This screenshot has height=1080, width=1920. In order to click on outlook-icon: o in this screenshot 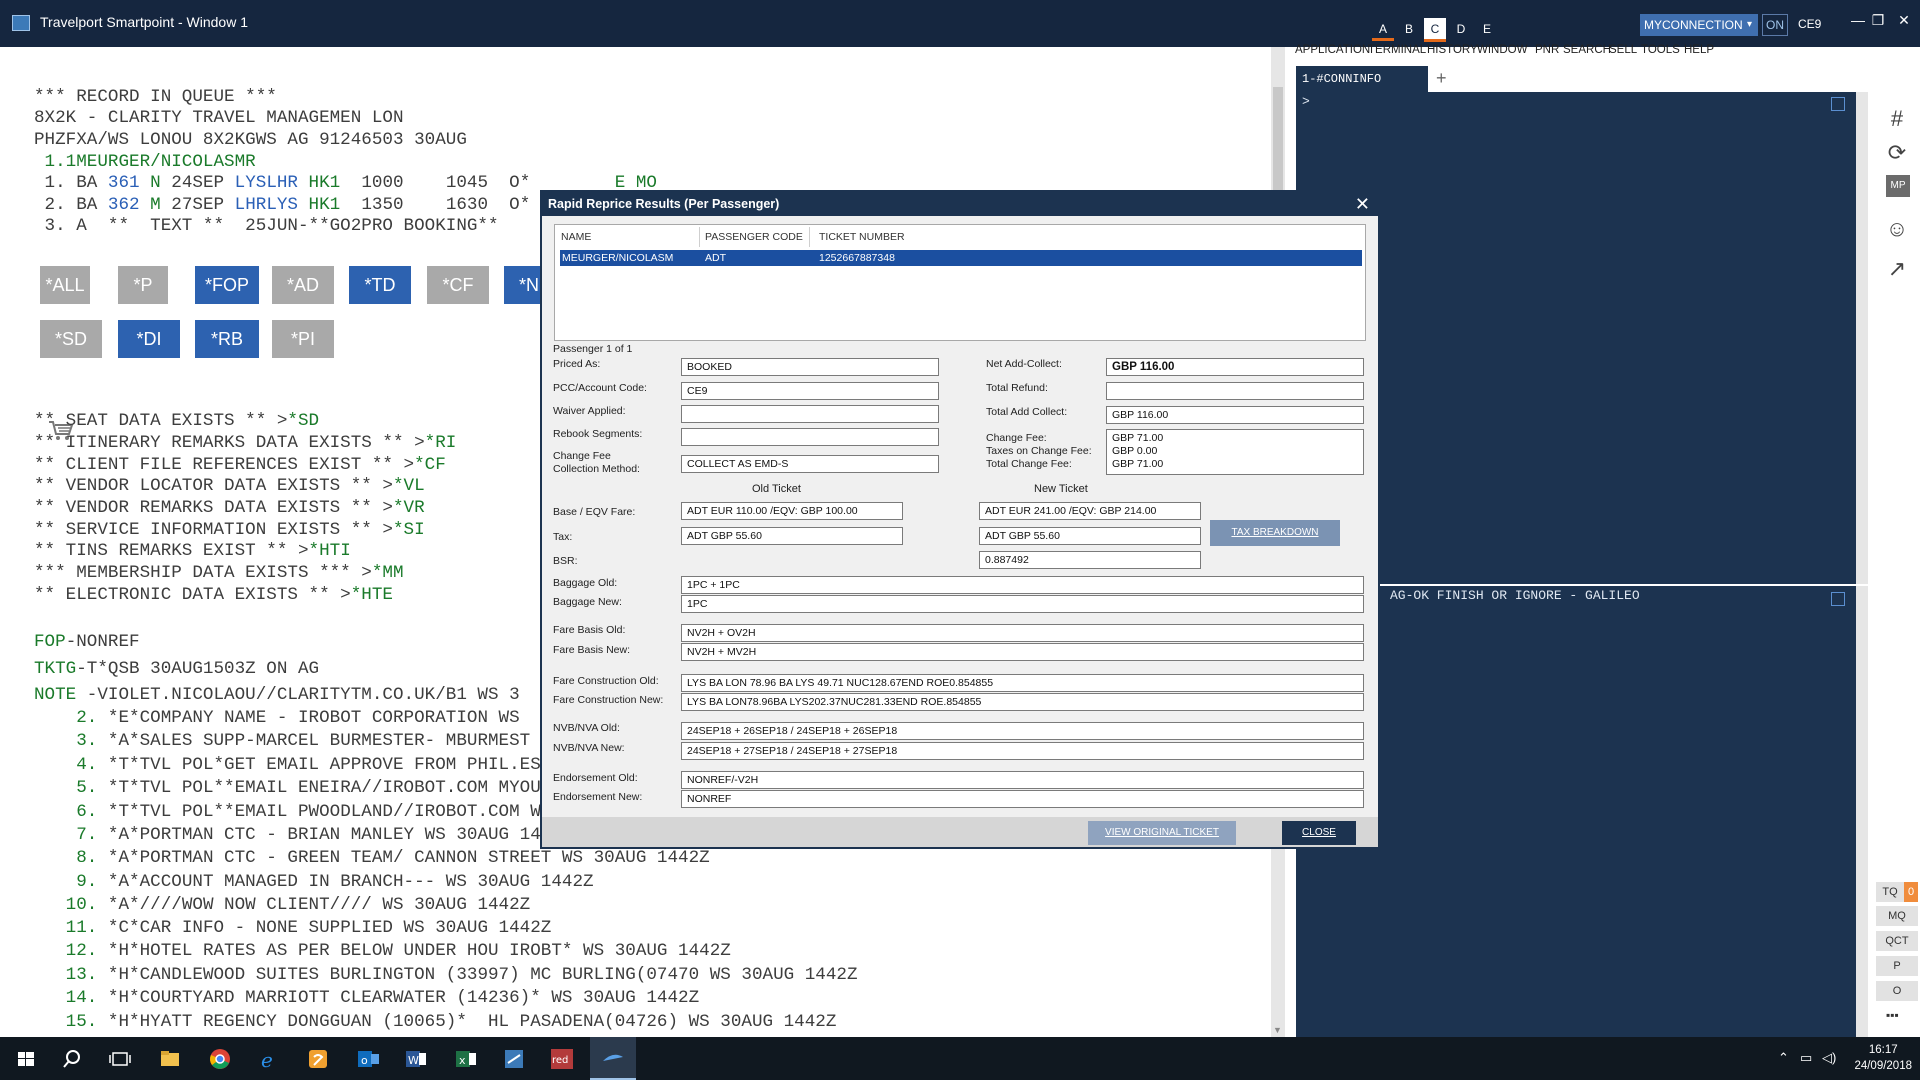, I will do `click(368, 1059)`.